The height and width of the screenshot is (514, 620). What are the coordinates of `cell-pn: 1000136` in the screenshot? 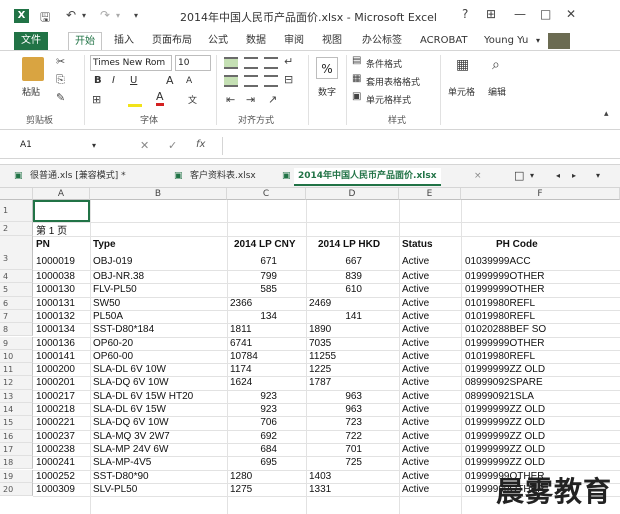 It's located at (63, 344).